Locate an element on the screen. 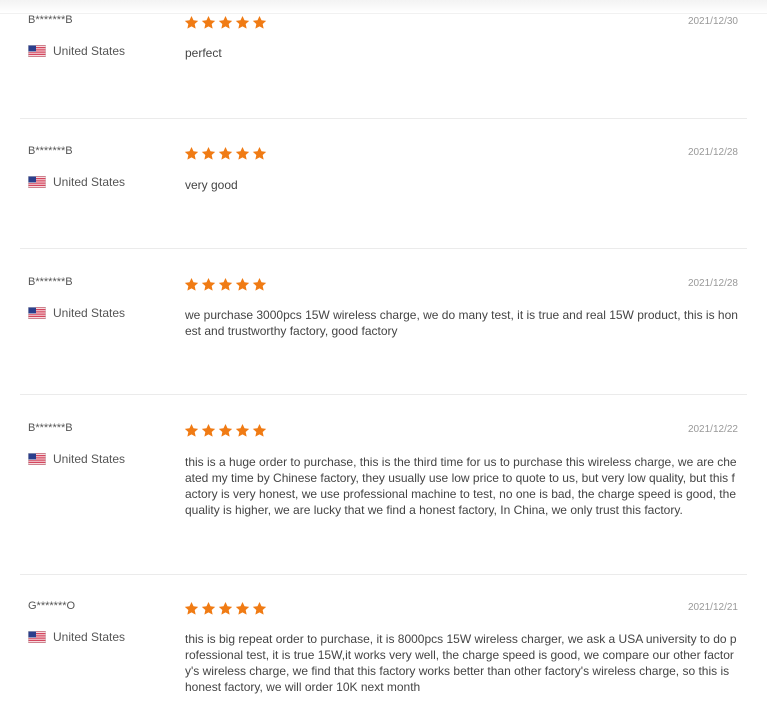 The width and height of the screenshot is (767, 717). review-text: perfect is located at coordinates (203, 53).